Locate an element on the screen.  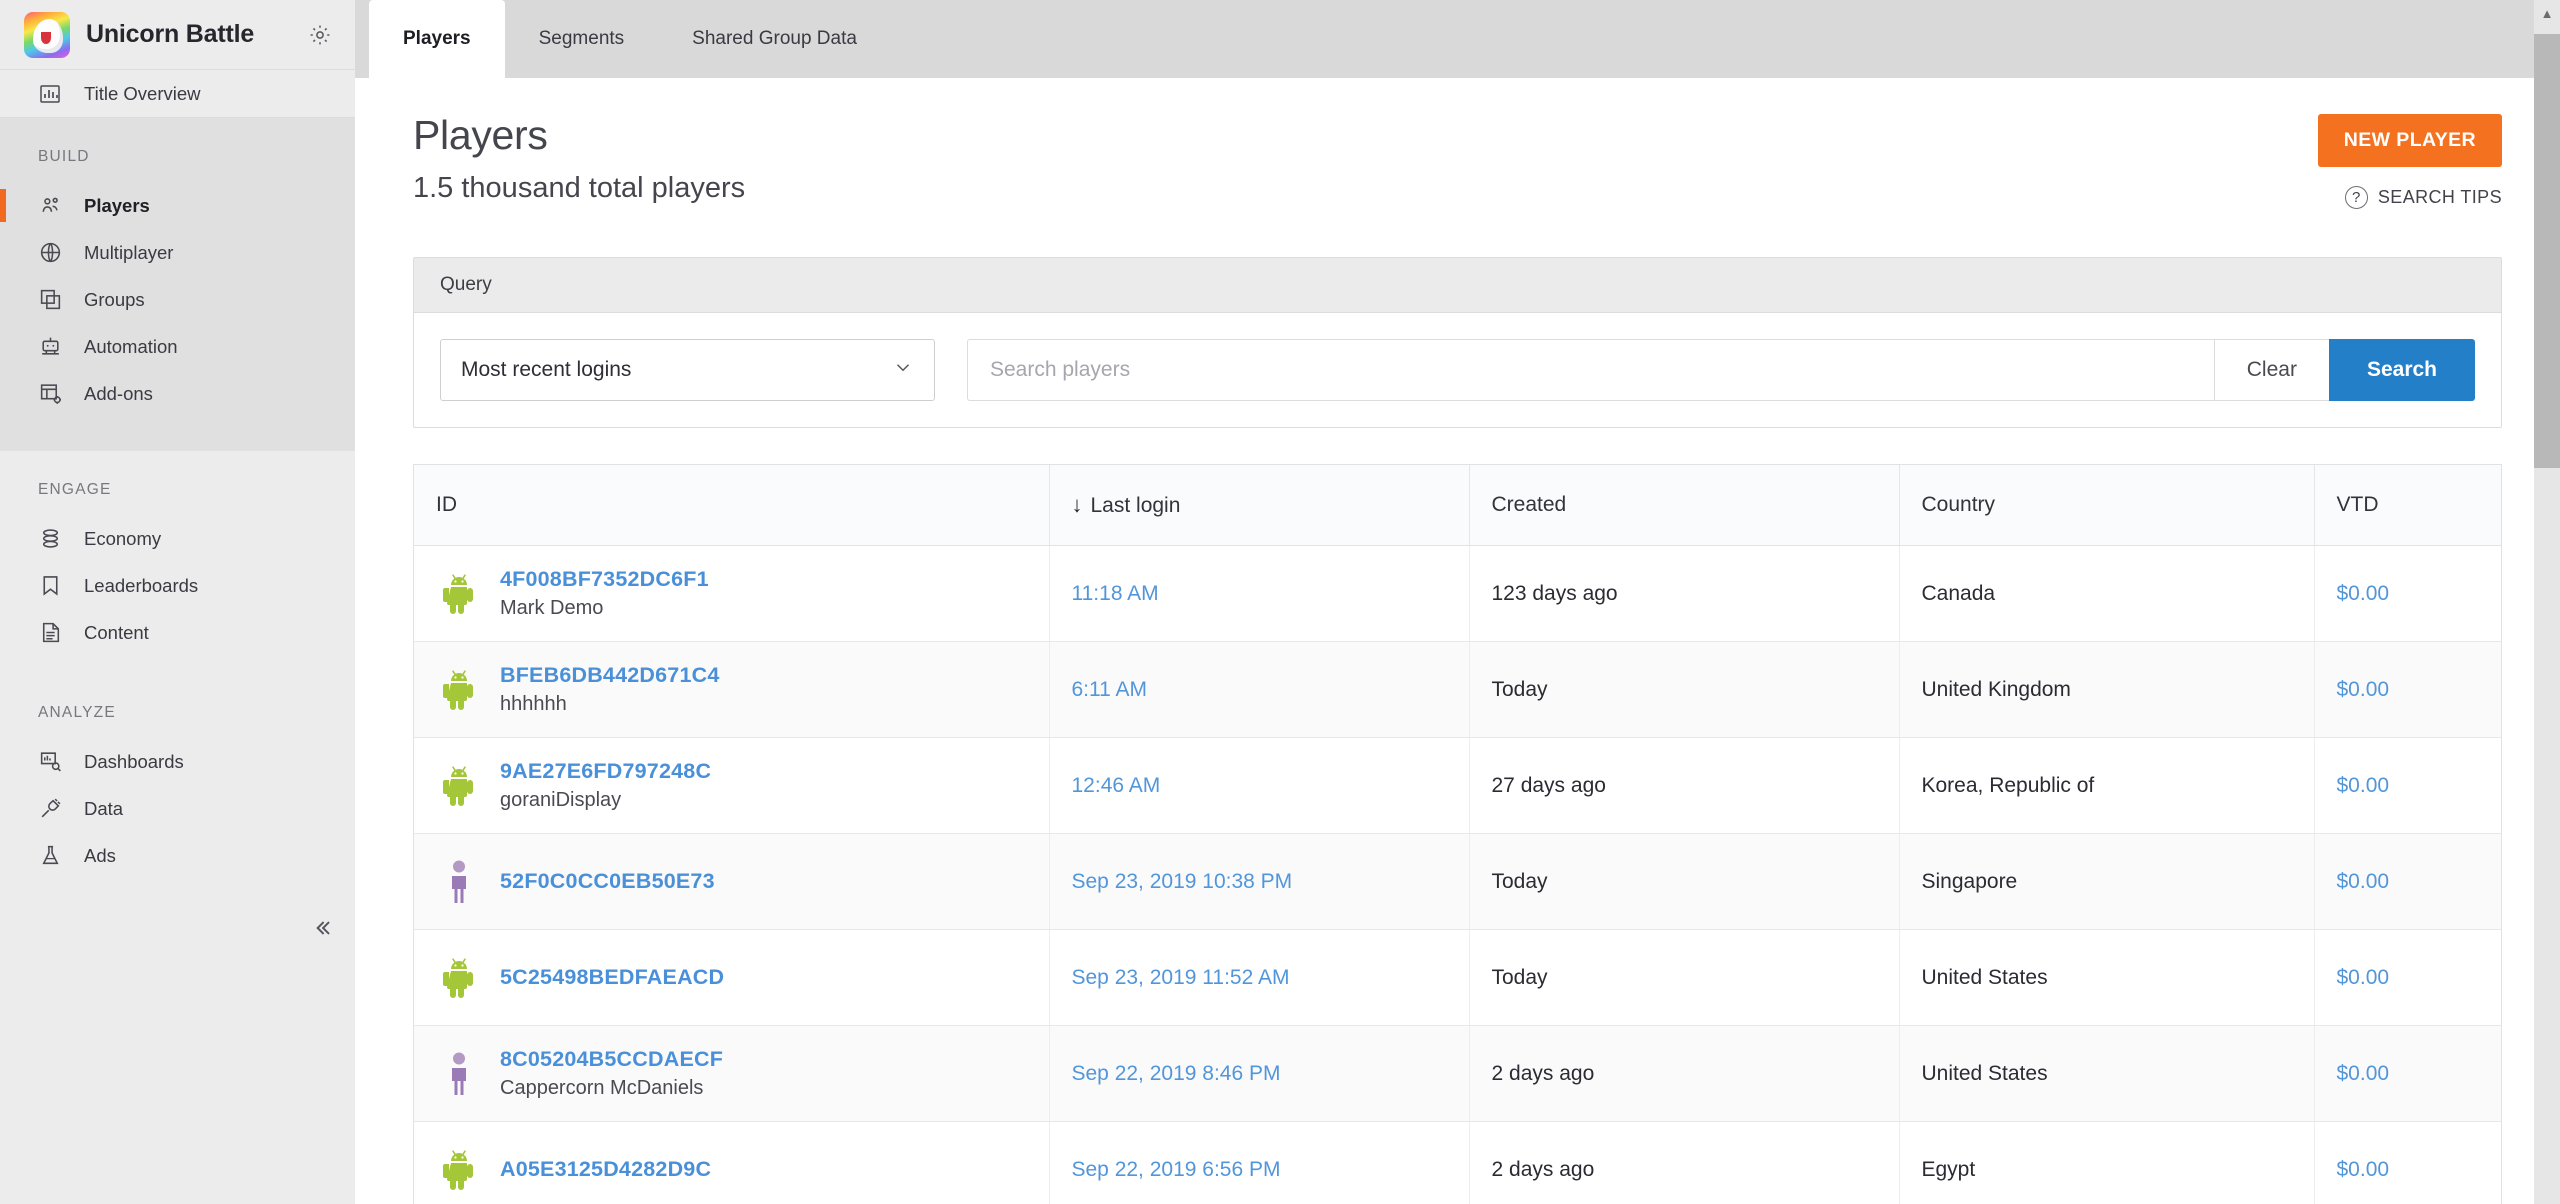
player-id-link: 52F0C0CC0EB50E73 is located at coordinates (607, 881).